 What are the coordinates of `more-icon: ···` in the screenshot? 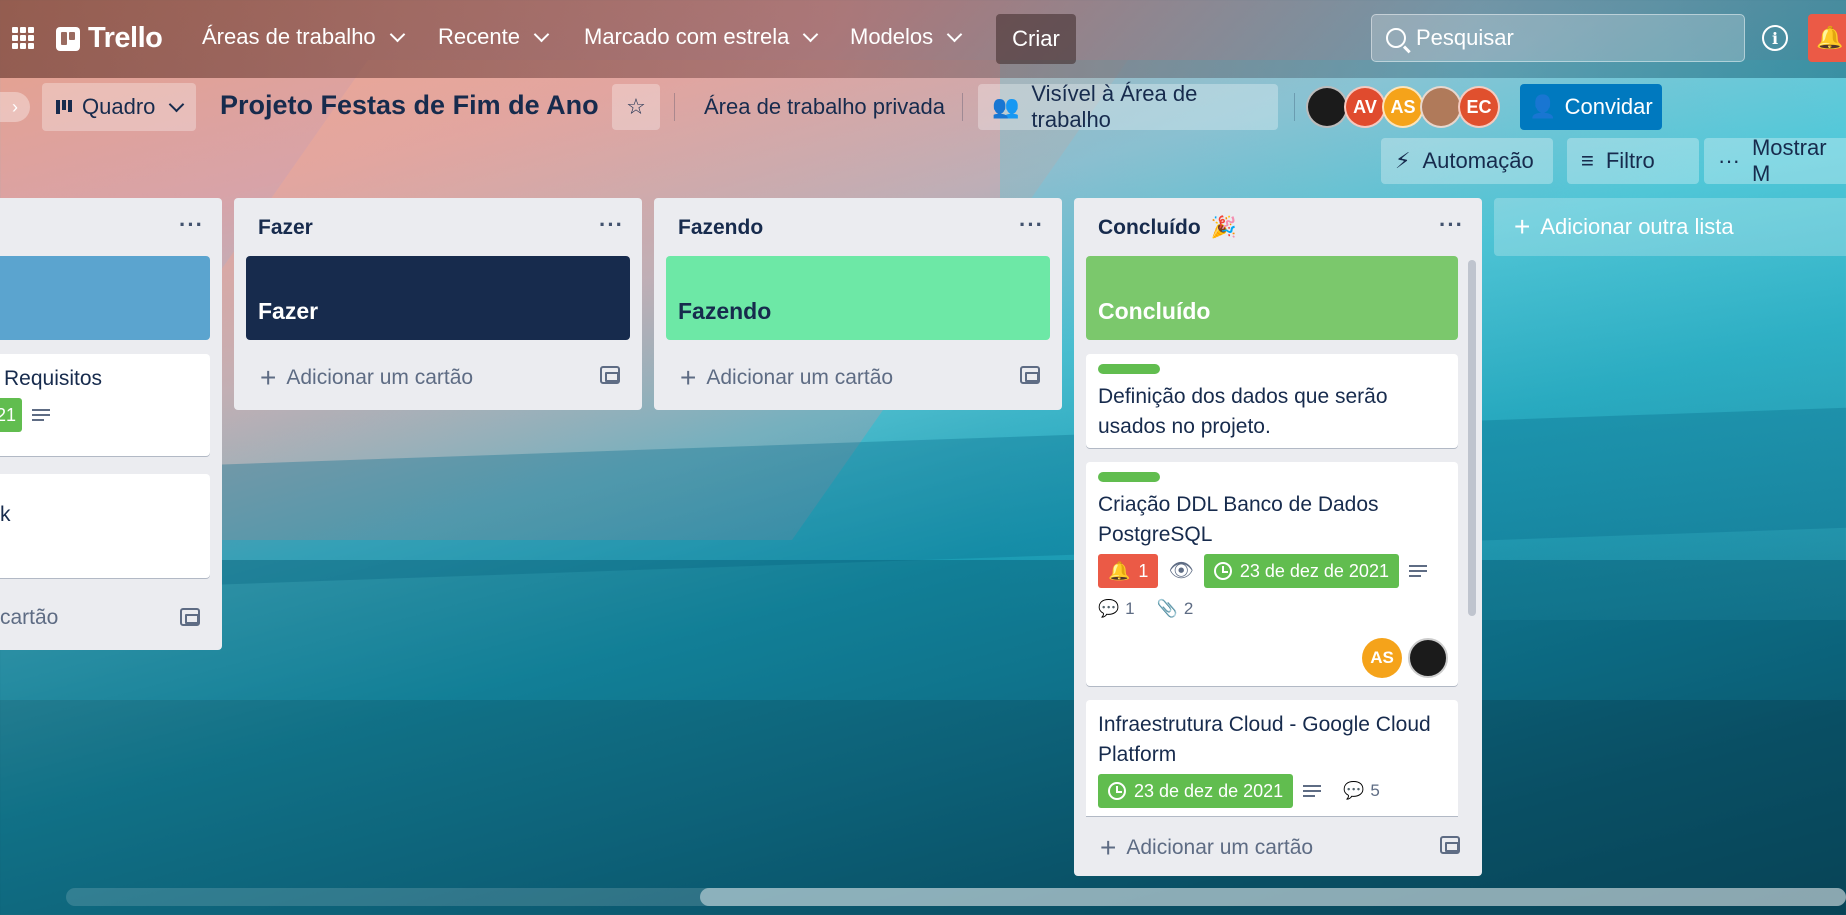 It's located at (1729, 160).